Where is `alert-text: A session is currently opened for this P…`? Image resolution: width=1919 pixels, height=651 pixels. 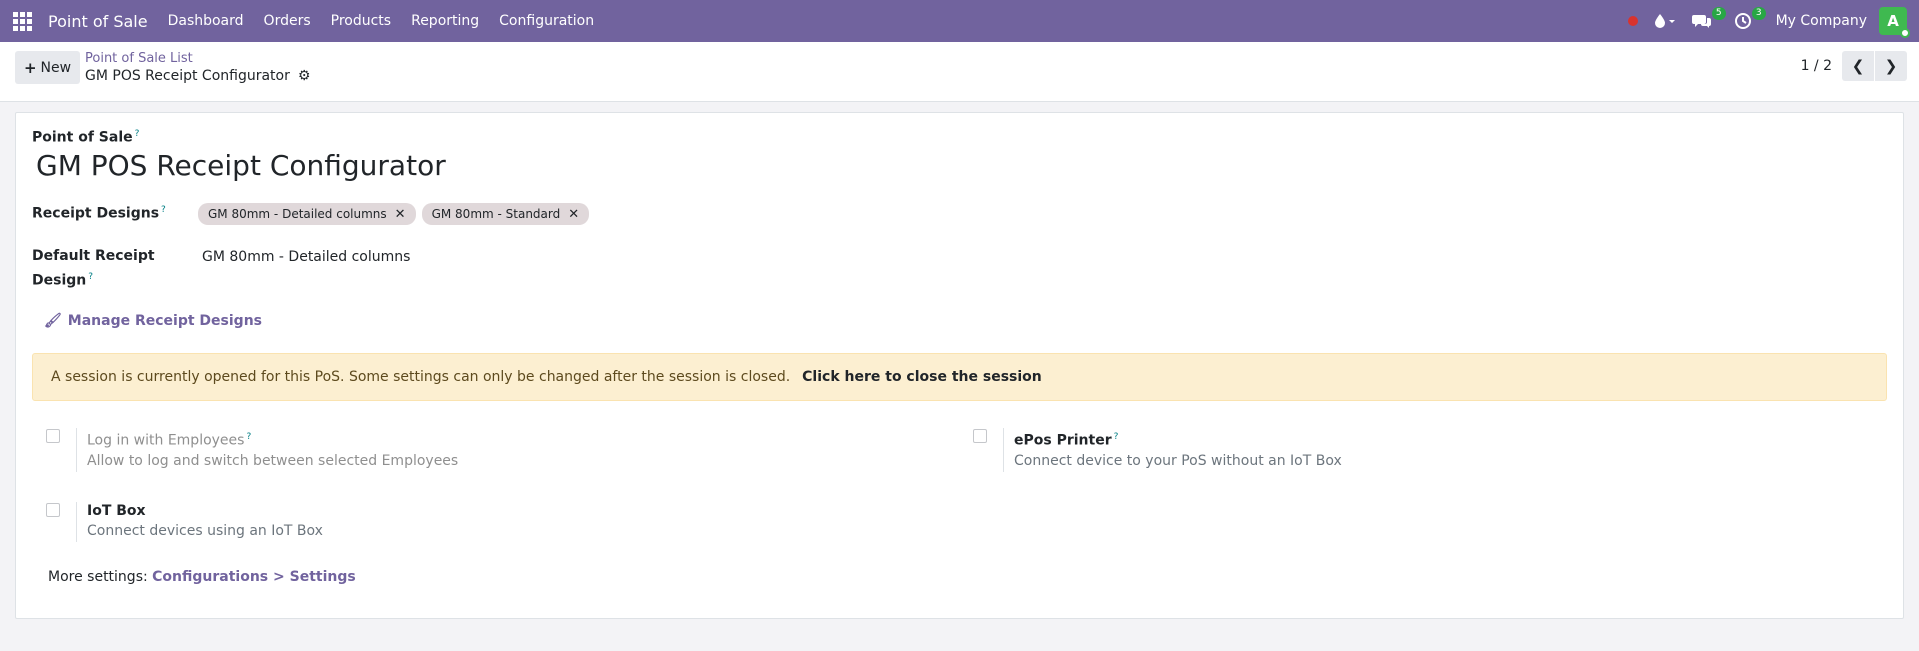
alert-text: A session is currently opened for this P… is located at coordinates (421, 377).